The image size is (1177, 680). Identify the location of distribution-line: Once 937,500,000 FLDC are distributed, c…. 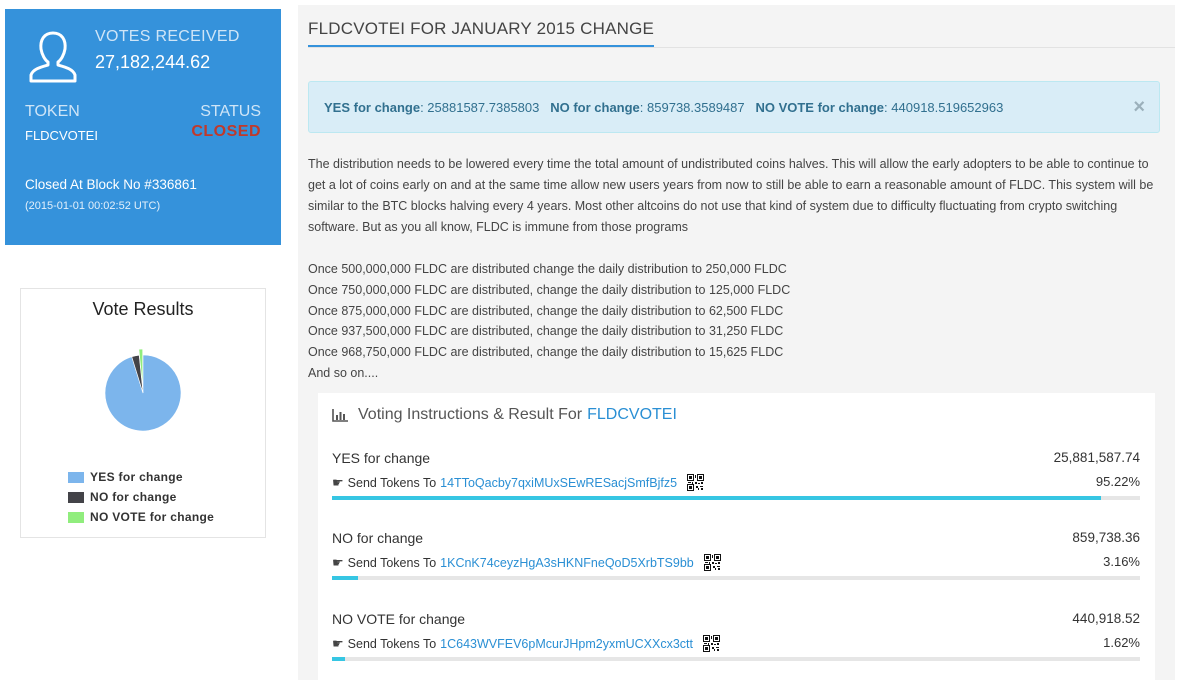
(546, 331).